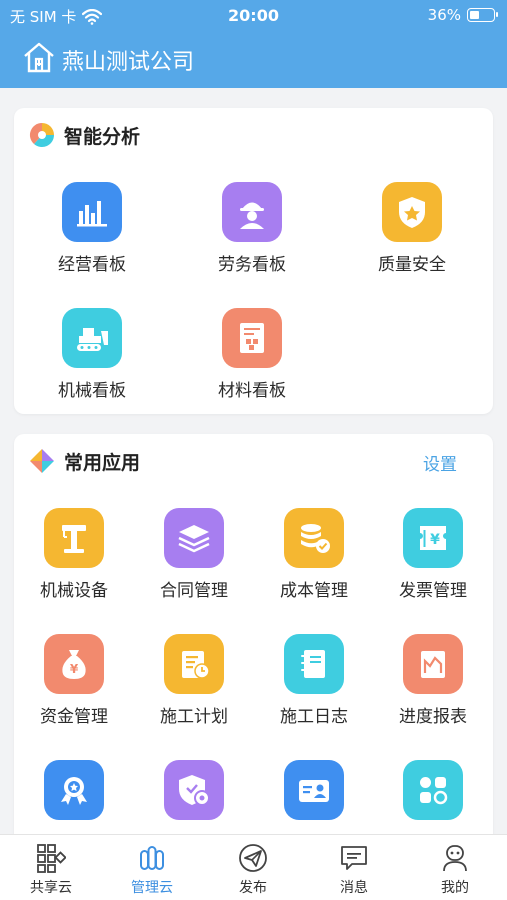 The width and height of the screenshot is (507, 900). What do you see at coordinates (440, 462) in the screenshot?
I see `settings-link: 设置` at bounding box center [440, 462].